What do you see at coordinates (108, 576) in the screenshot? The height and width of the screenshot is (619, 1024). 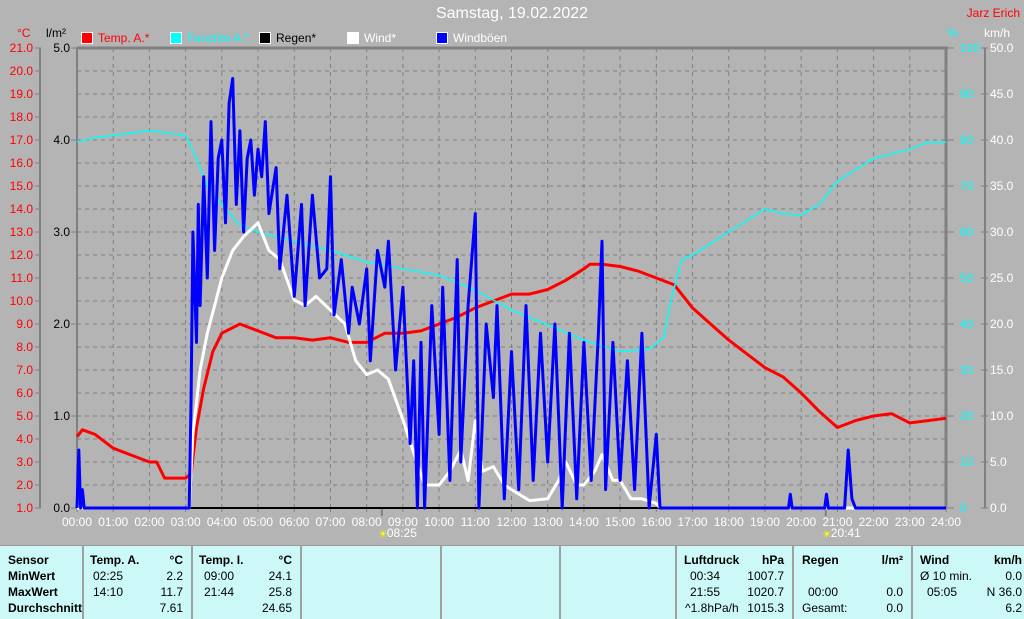 I see `min-time: 02:25` at bounding box center [108, 576].